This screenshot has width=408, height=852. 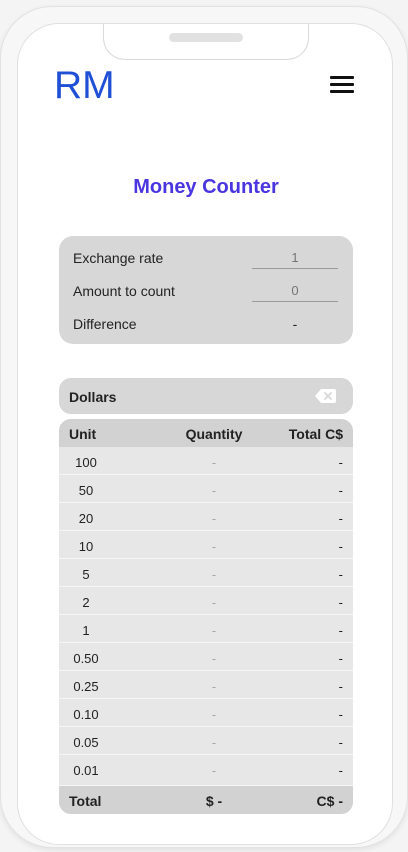 I want to click on table-row: 1 - -, so click(x=206, y=629).